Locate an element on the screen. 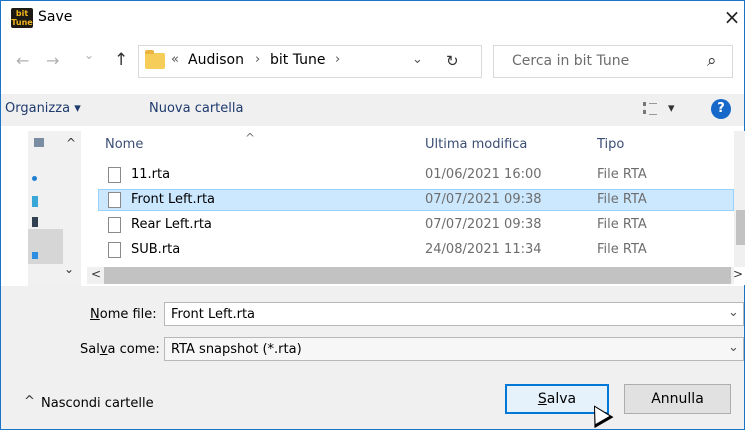  column-header-type: Tipo is located at coordinates (610, 144).